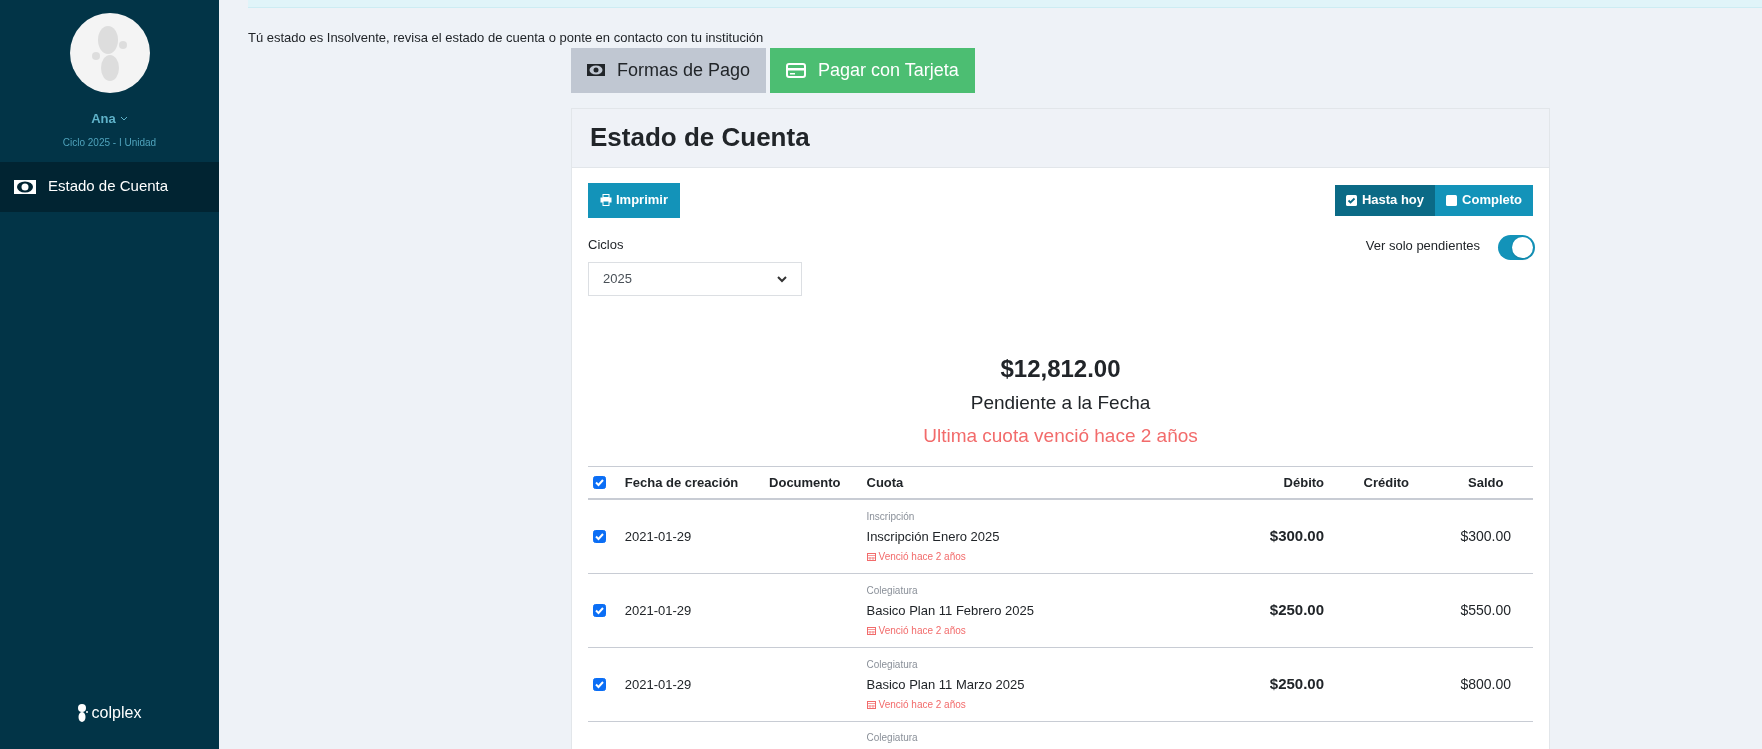 The image size is (1762, 749). Describe the element at coordinates (1486, 610) in the screenshot. I see `table-cell-text: $550.00` at that location.